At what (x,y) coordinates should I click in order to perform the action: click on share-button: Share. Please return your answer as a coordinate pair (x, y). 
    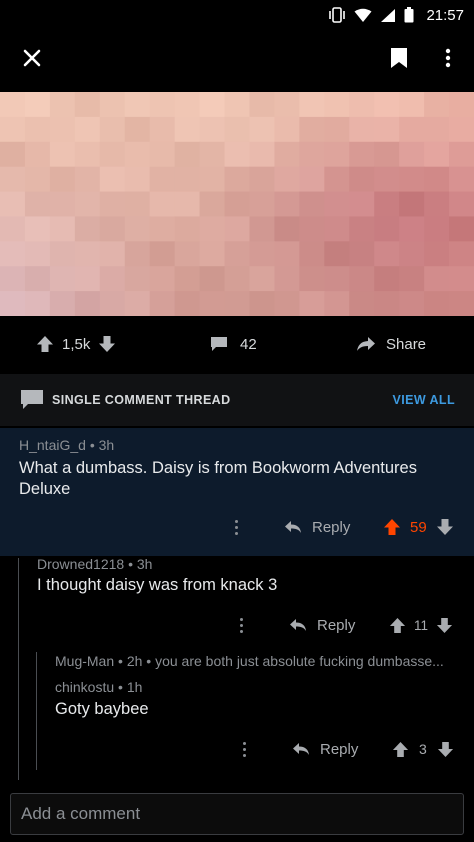
    Looking at the image, I should click on (391, 344).